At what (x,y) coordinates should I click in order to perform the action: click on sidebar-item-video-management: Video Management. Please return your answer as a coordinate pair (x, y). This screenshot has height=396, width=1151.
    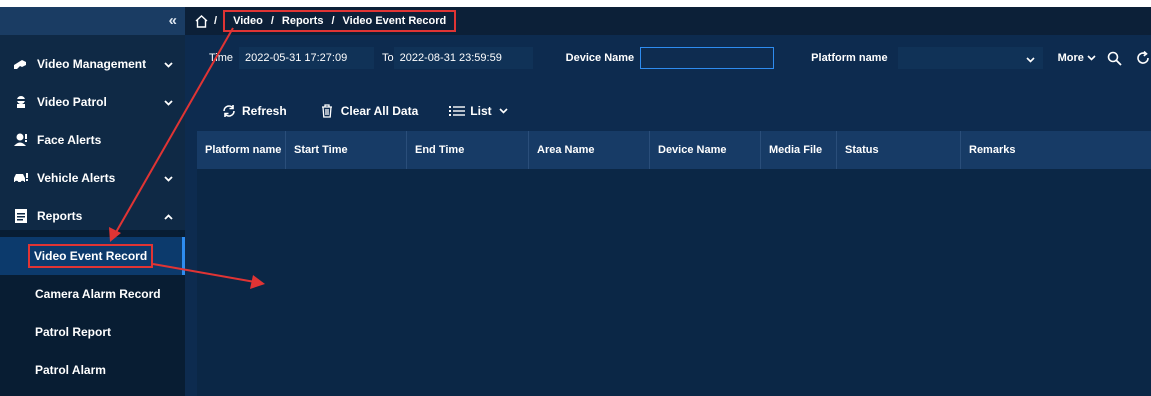
    Looking at the image, I should click on (92, 64).